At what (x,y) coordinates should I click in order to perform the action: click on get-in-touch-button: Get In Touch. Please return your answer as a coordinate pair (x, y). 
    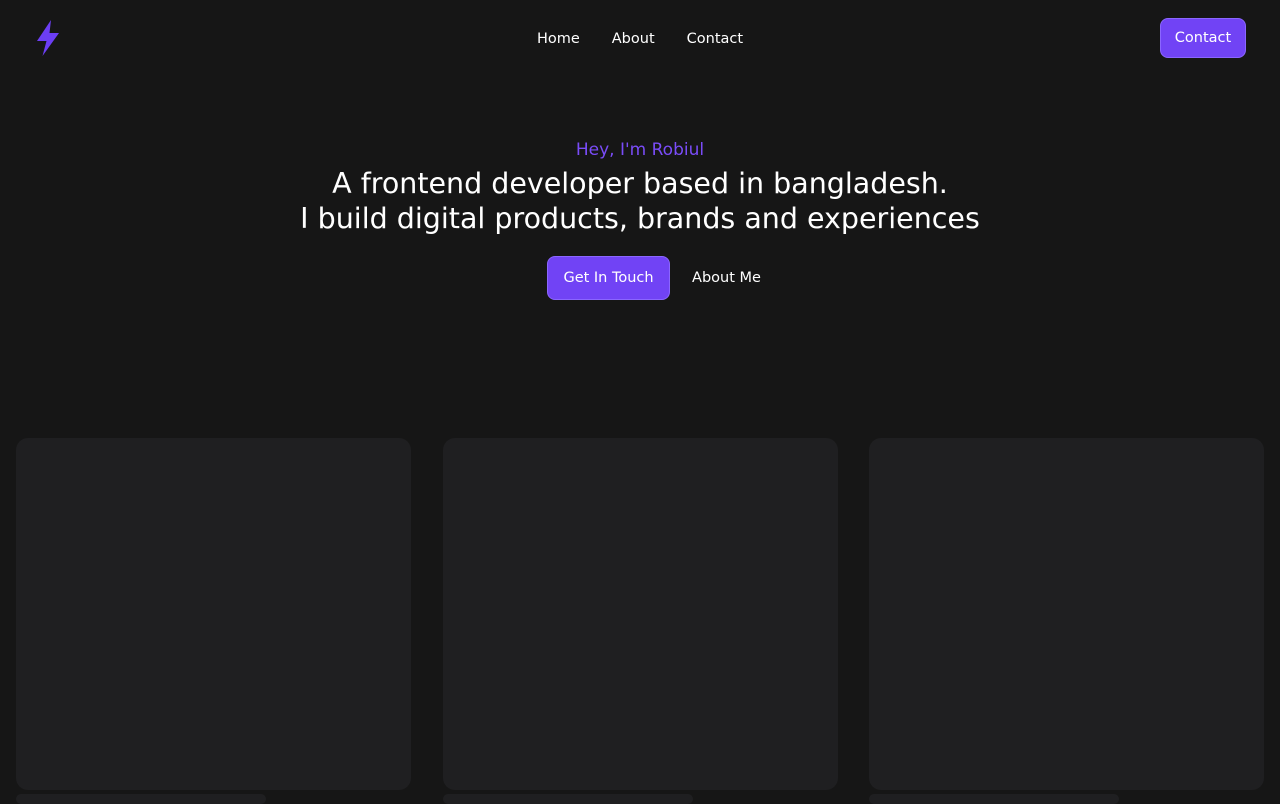
    Looking at the image, I should click on (609, 278).